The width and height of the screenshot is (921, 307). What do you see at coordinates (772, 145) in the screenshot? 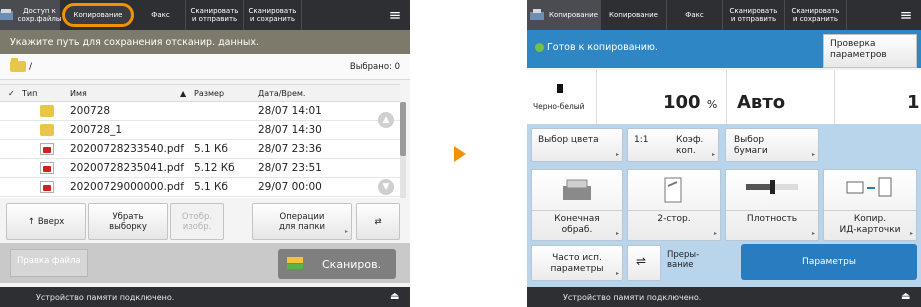
I see `paper-select-button: Выбор бумаги ▸` at bounding box center [772, 145].